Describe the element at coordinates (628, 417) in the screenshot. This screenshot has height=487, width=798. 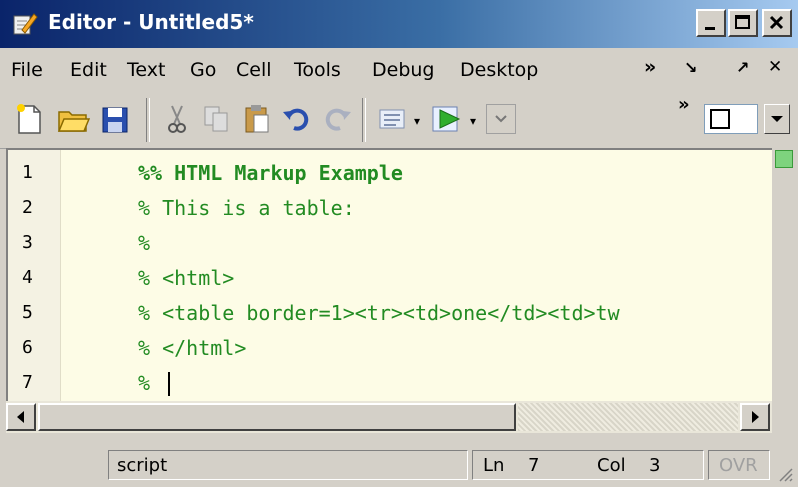
I see `scroll-track` at that location.